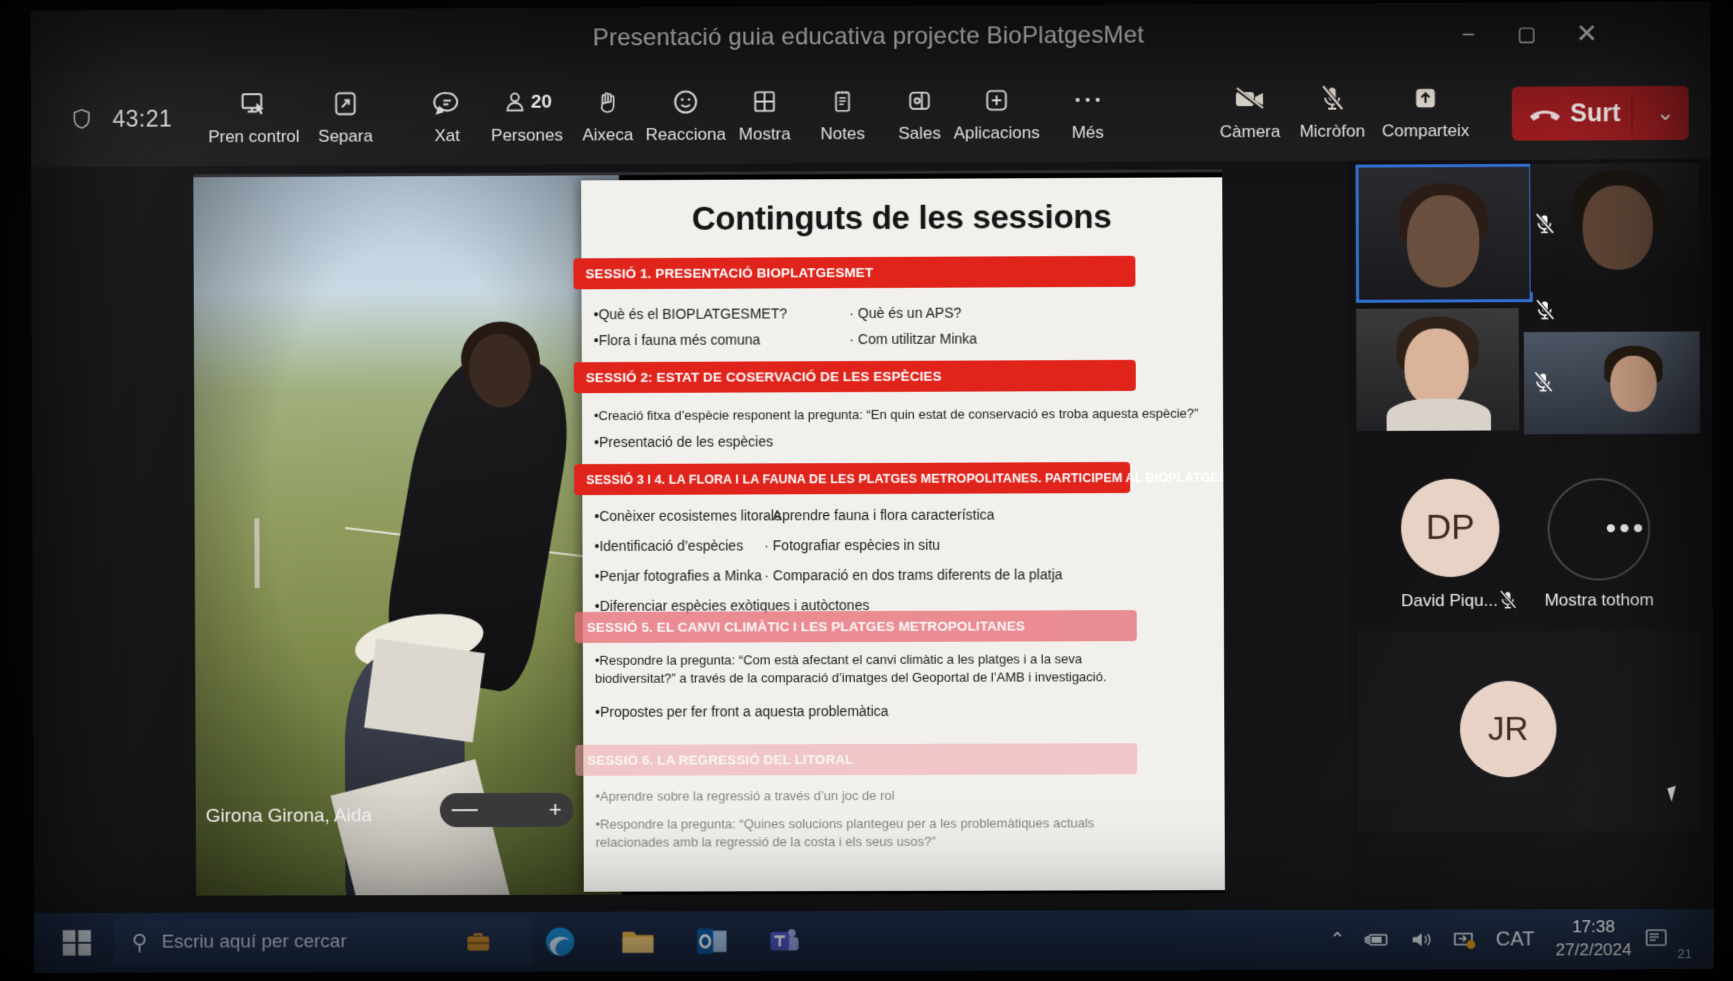  I want to click on briefcase-icon, so click(478, 942).